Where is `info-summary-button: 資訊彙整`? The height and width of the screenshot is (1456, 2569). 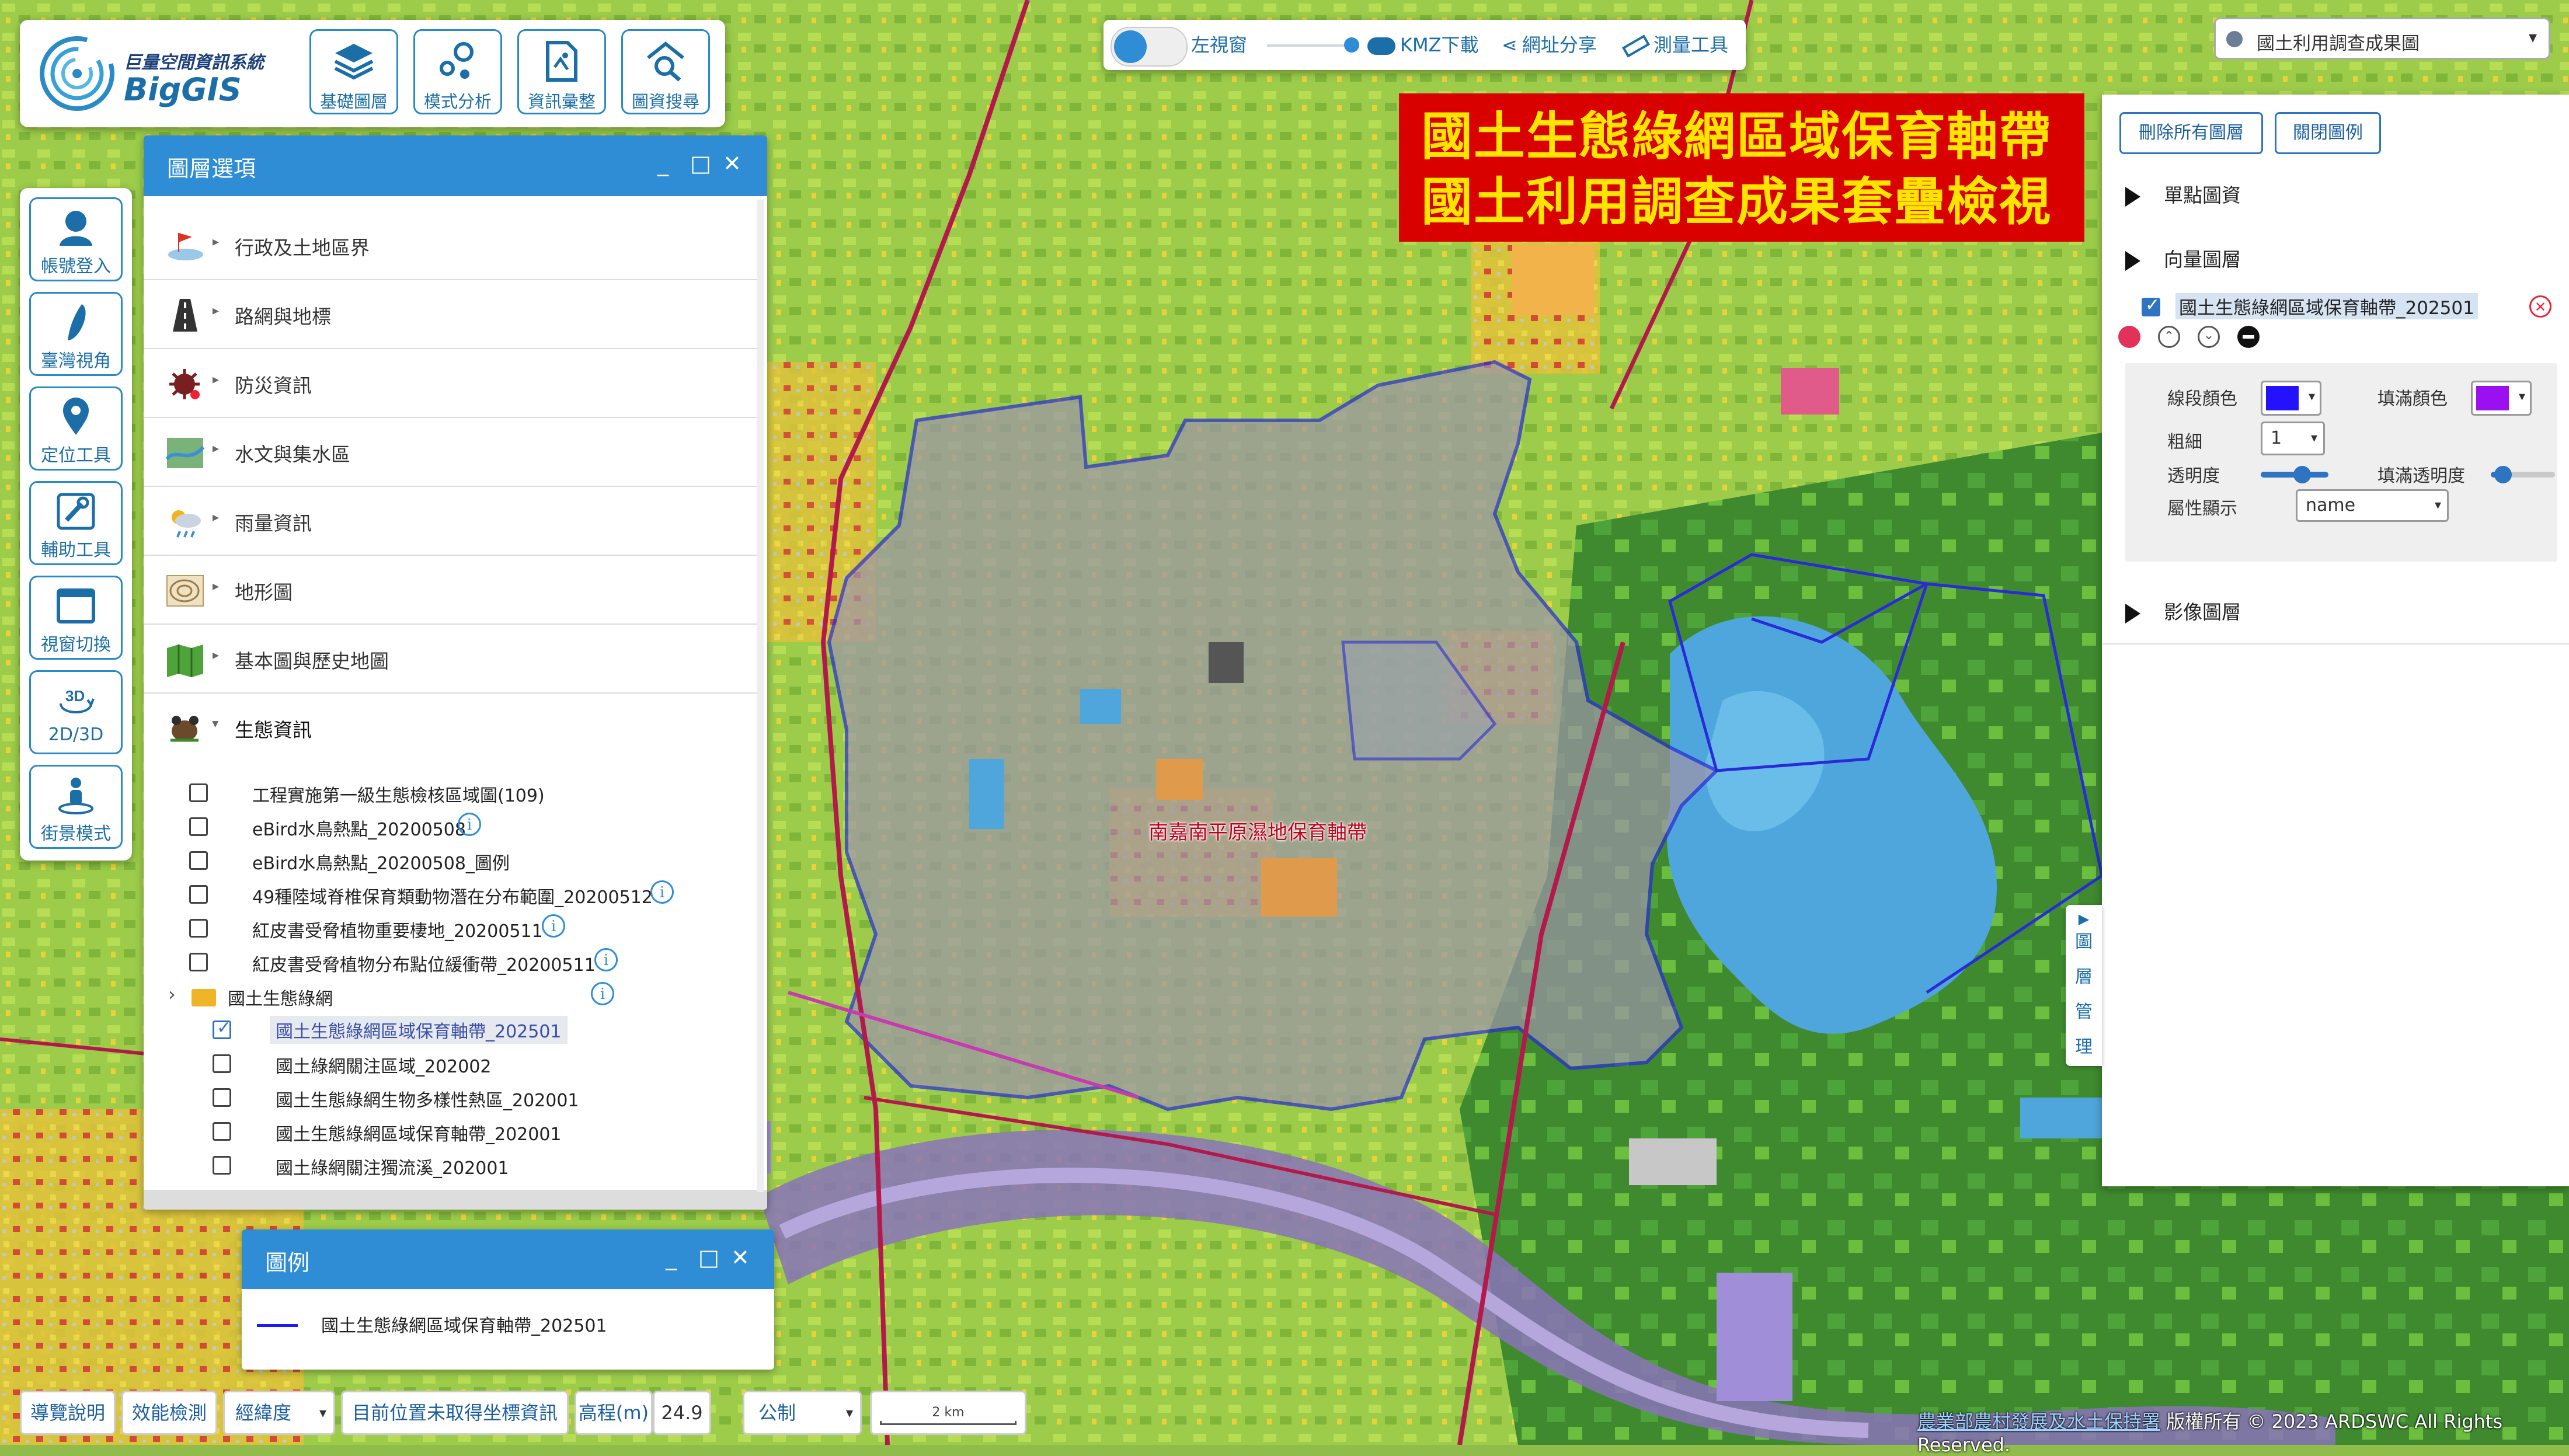
info-summary-button: 資訊彙整 is located at coordinates (561, 71).